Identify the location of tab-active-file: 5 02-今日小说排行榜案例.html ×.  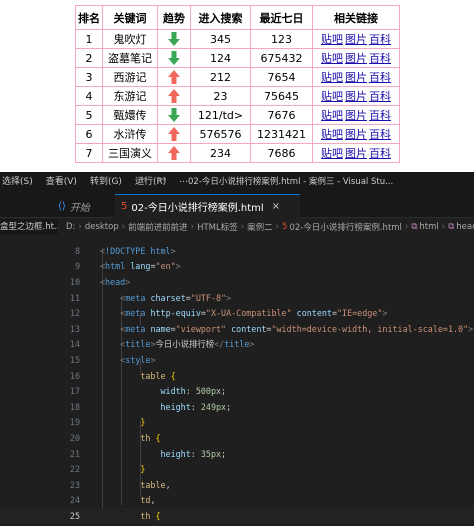
(207, 206).